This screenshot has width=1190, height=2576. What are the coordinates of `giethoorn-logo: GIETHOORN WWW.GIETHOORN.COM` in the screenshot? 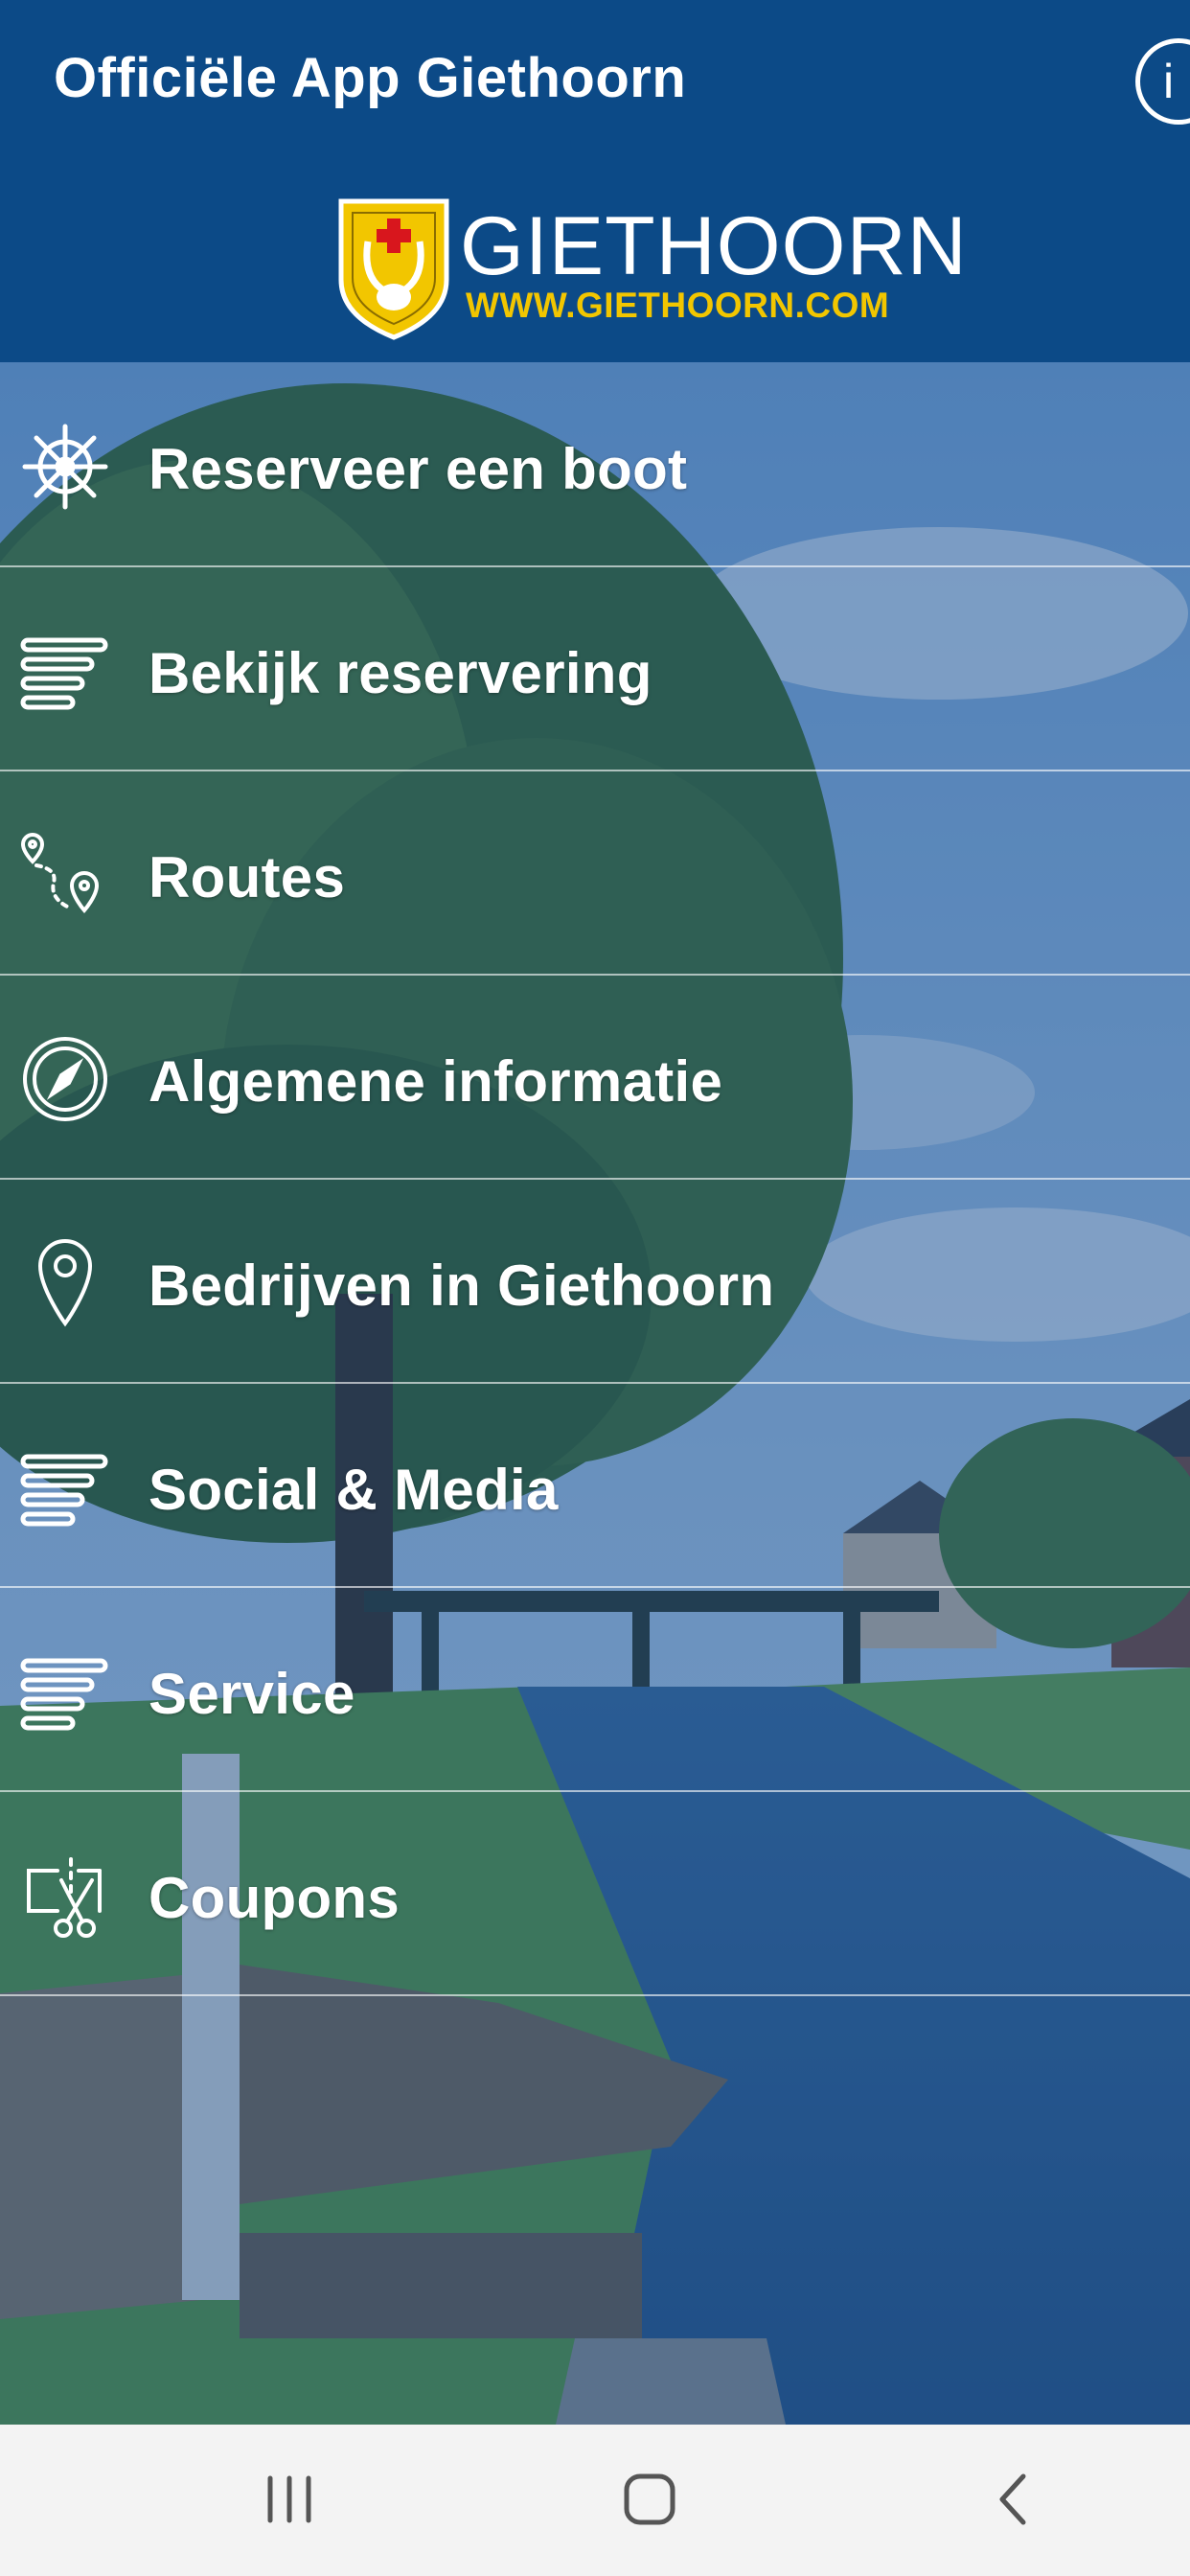 It's located at (651, 268).